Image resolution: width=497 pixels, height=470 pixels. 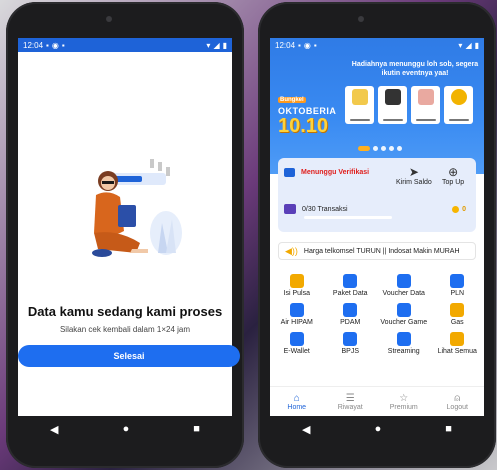 I want to click on transaction-count: 0/30 Transaksi, so click(x=325, y=209).